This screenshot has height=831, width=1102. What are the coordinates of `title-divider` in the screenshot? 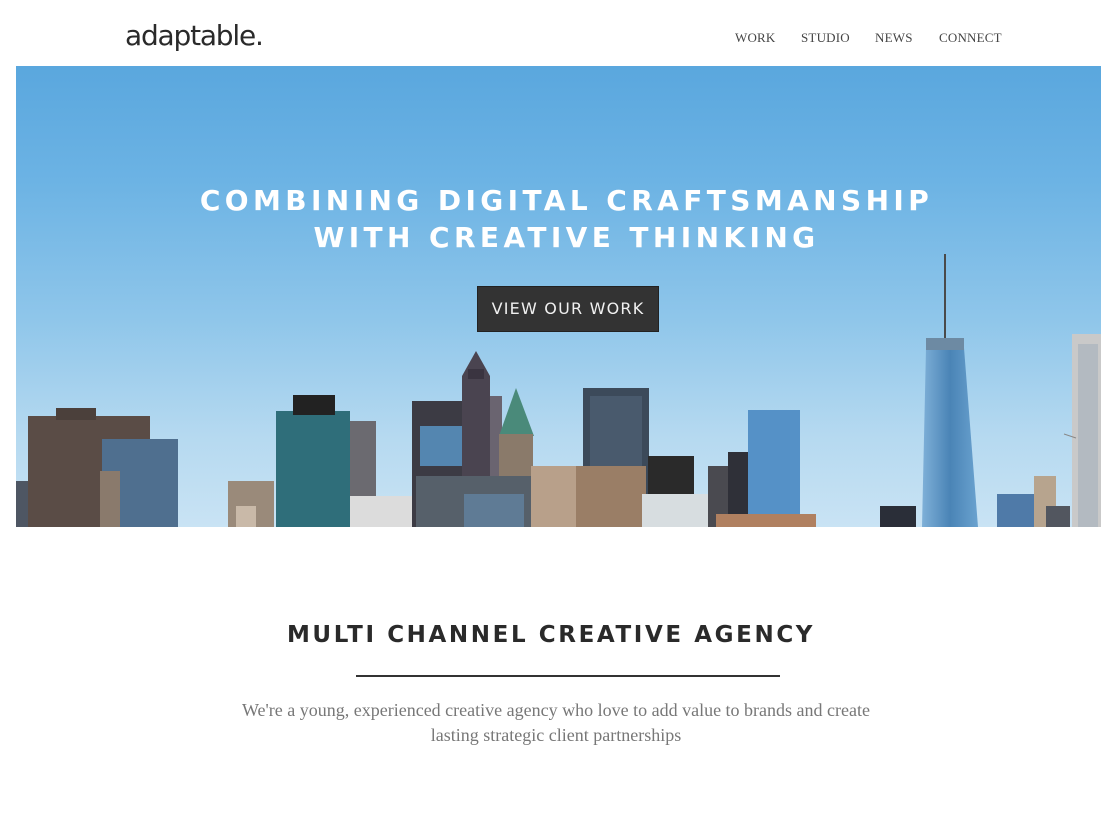 It's located at (568, 676).